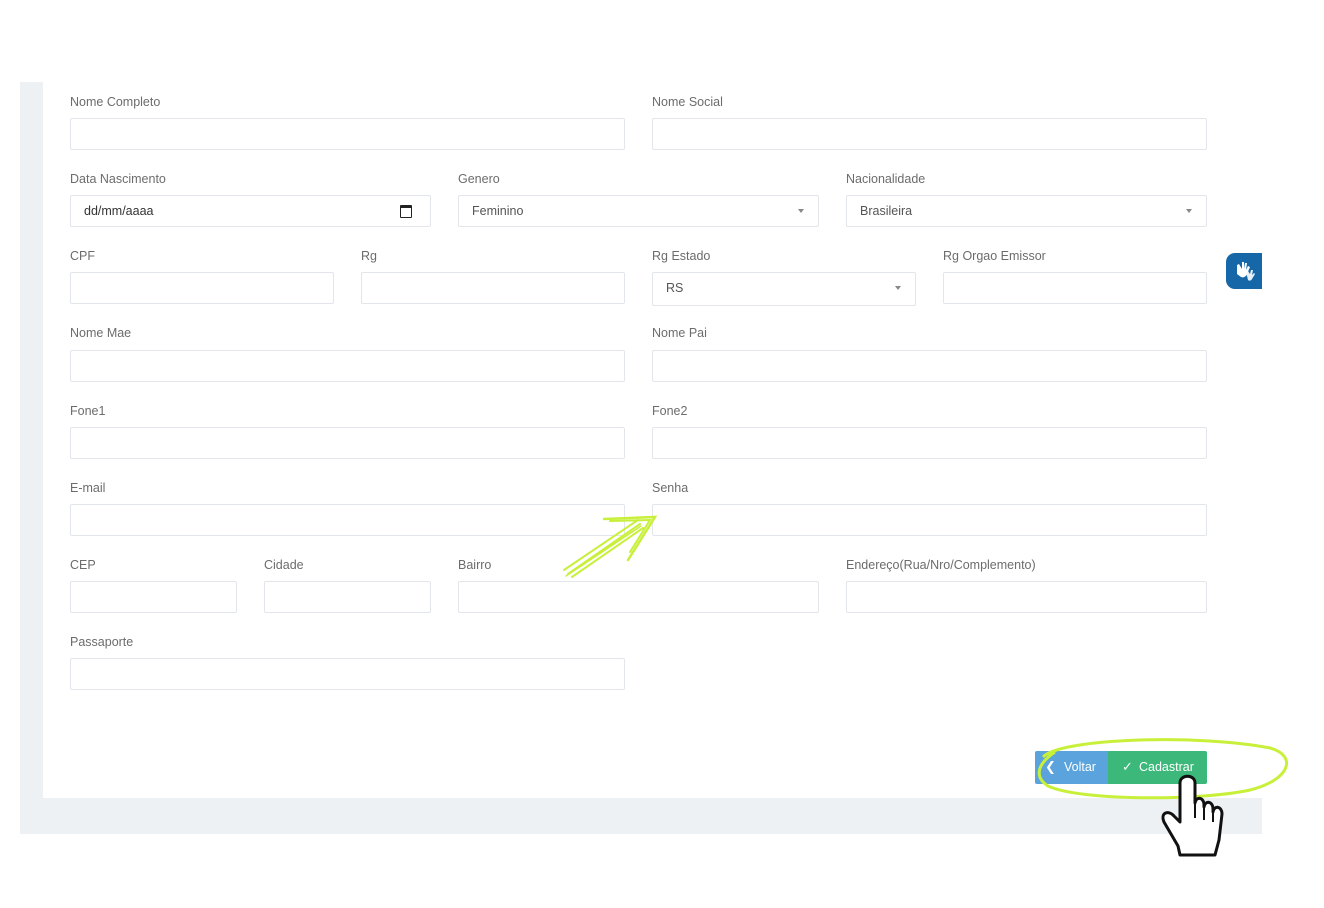 The width and height of the screenshot is (1324, 908). I want to click on rg-label: Rg, so click(369, 256).